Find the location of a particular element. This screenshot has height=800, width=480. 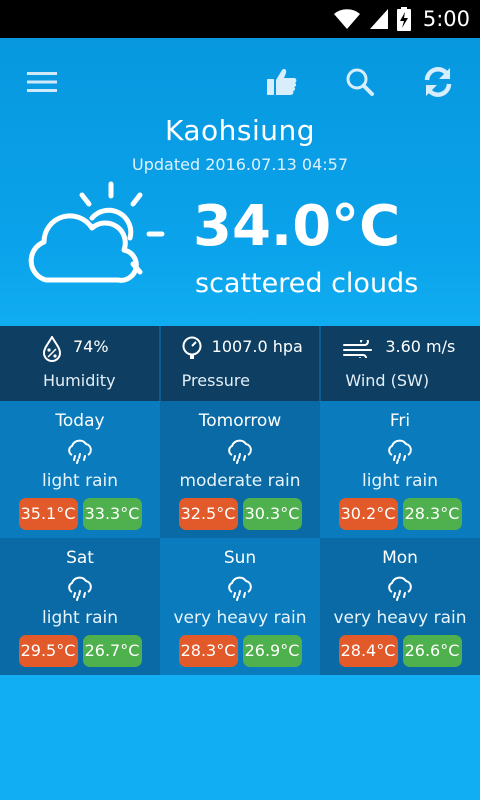

forecast-day-card: Sun very heavy rain 28.3°C 26.9°C is located at coordinates (240, 606).